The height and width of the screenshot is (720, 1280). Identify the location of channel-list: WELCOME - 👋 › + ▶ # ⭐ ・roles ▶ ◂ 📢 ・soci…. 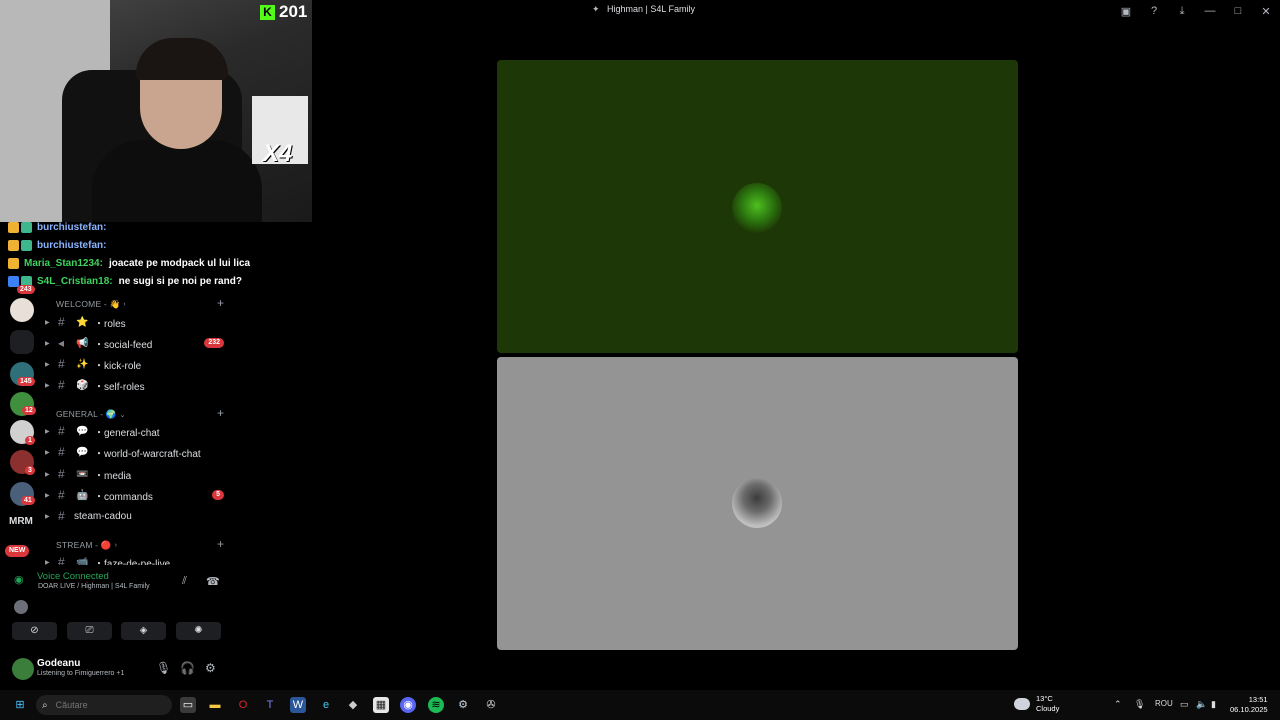
(139, 427).